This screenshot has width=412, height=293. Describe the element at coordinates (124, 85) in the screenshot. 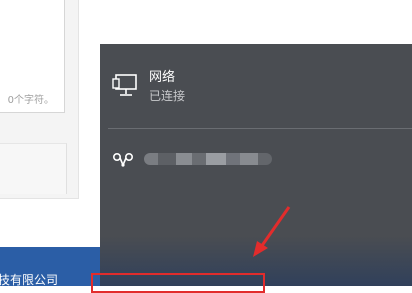

I see `ethernet-monitor-icon` at that location.